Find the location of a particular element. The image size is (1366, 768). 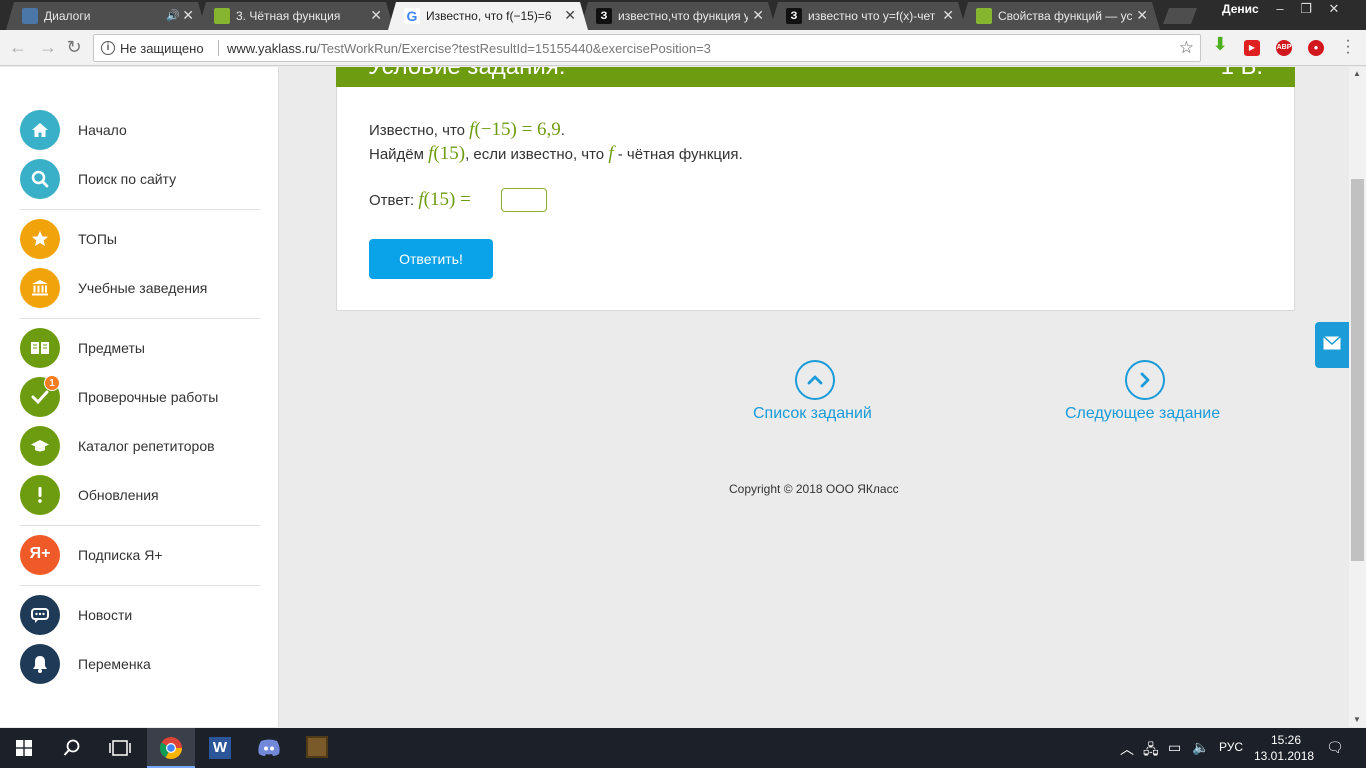

sidebar-item-label: Поиск по сайту is located at coordinates (127, 179).